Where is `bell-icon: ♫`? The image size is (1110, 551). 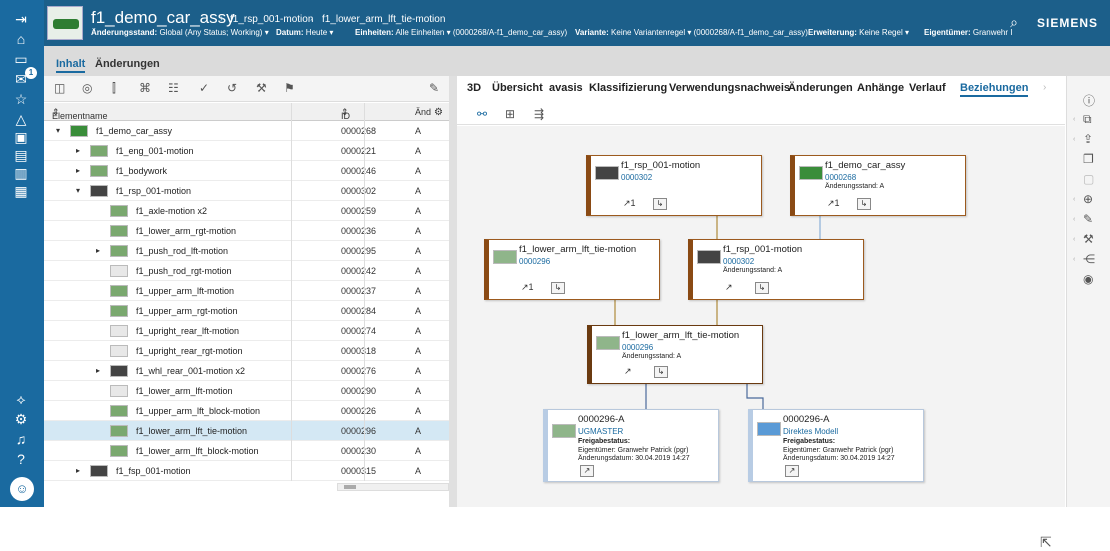
bell-icon: ♫ is located at coordinates (21, 439).